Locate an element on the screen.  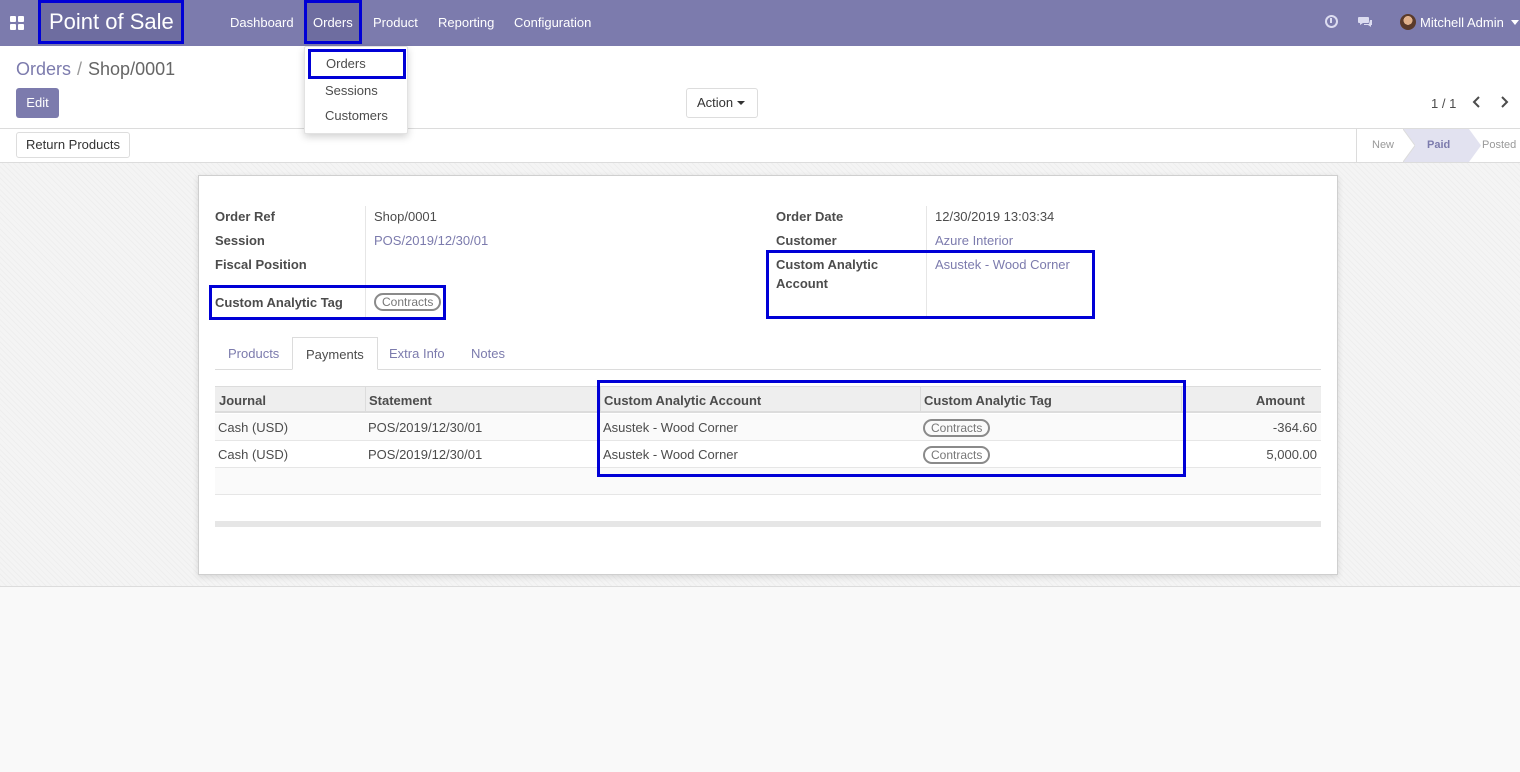
stage-posted: Posted is located at coordinates (1499, 145).